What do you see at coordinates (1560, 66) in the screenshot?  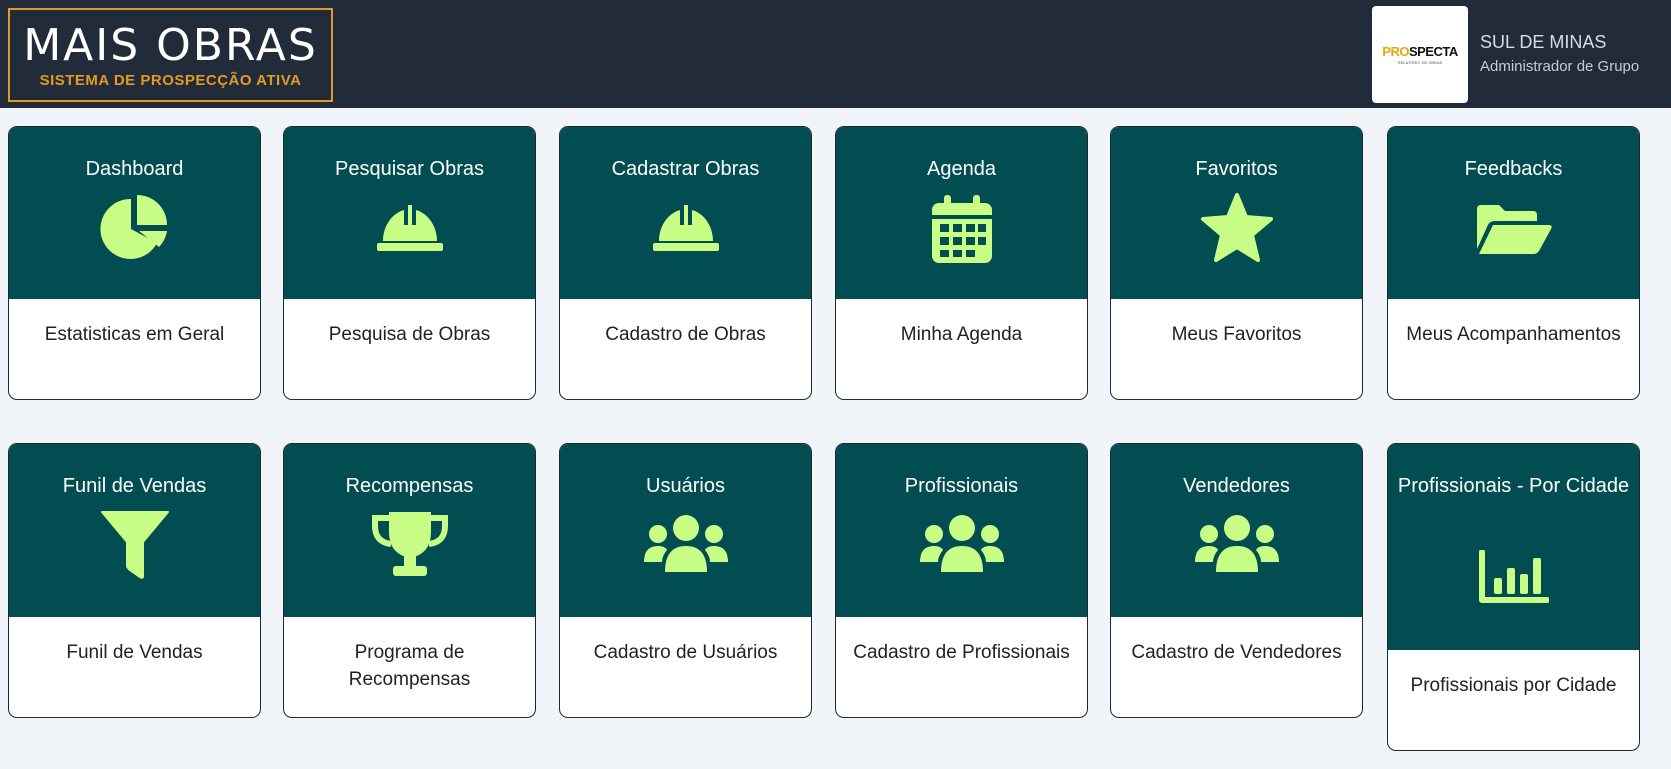 I see `user-role: Administrador de Grupo` at bounding box center [1560, 66].